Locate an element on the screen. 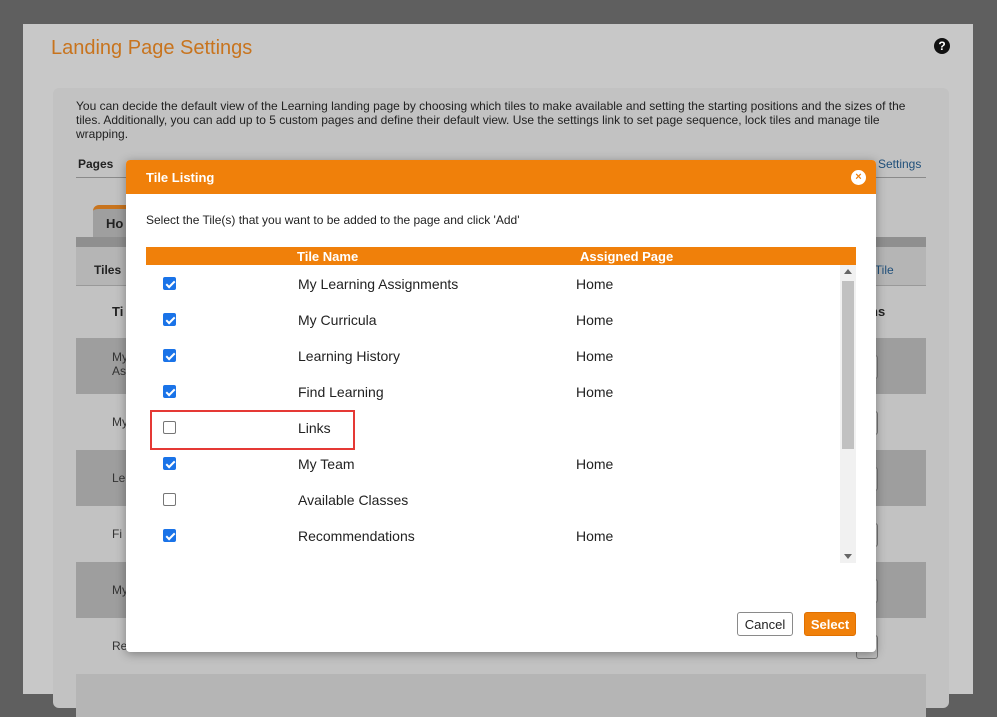 The width and height of the screenshot is (997, 717). tab-home-label: Ho is located at coordinates (115, 223).